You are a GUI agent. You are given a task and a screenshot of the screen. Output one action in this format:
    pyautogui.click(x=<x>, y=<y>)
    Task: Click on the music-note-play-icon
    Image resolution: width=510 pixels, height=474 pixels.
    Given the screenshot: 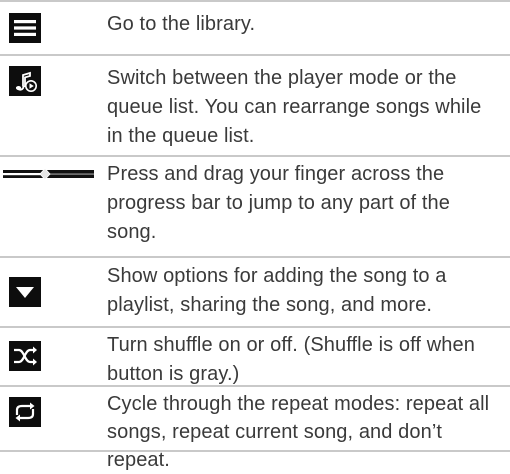 What is the action you would take?
    pyautogui.click(x=25, y=81)
    